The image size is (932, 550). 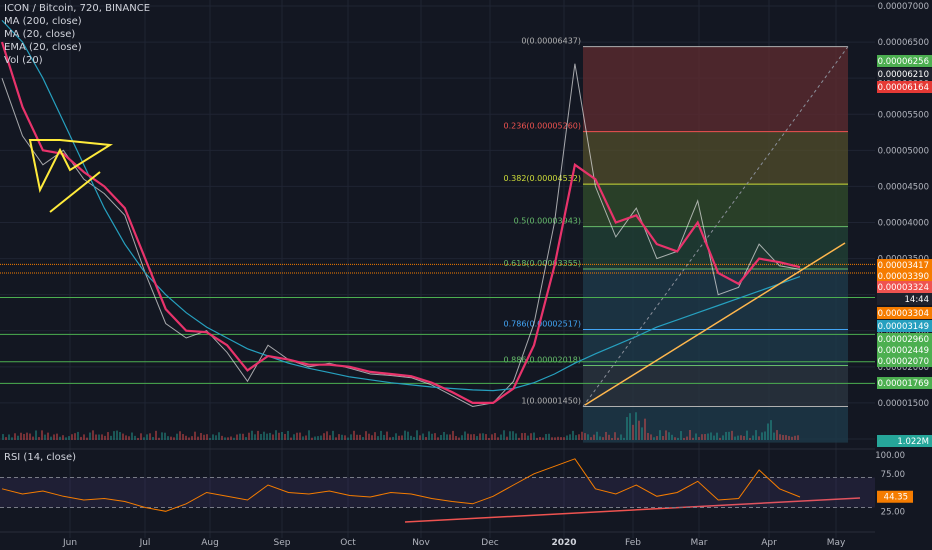 I want to click on time-axis: Jun Jul Aug Sep Oct Nov Dec 2020 Feb Mar Apr May, so click(x=437, y=539).